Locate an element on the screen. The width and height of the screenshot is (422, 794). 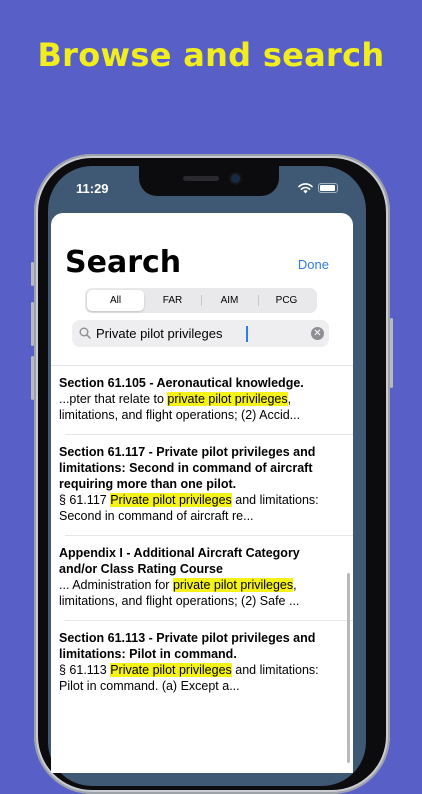
segment-far: FAR is located at coordinates (172, 300).